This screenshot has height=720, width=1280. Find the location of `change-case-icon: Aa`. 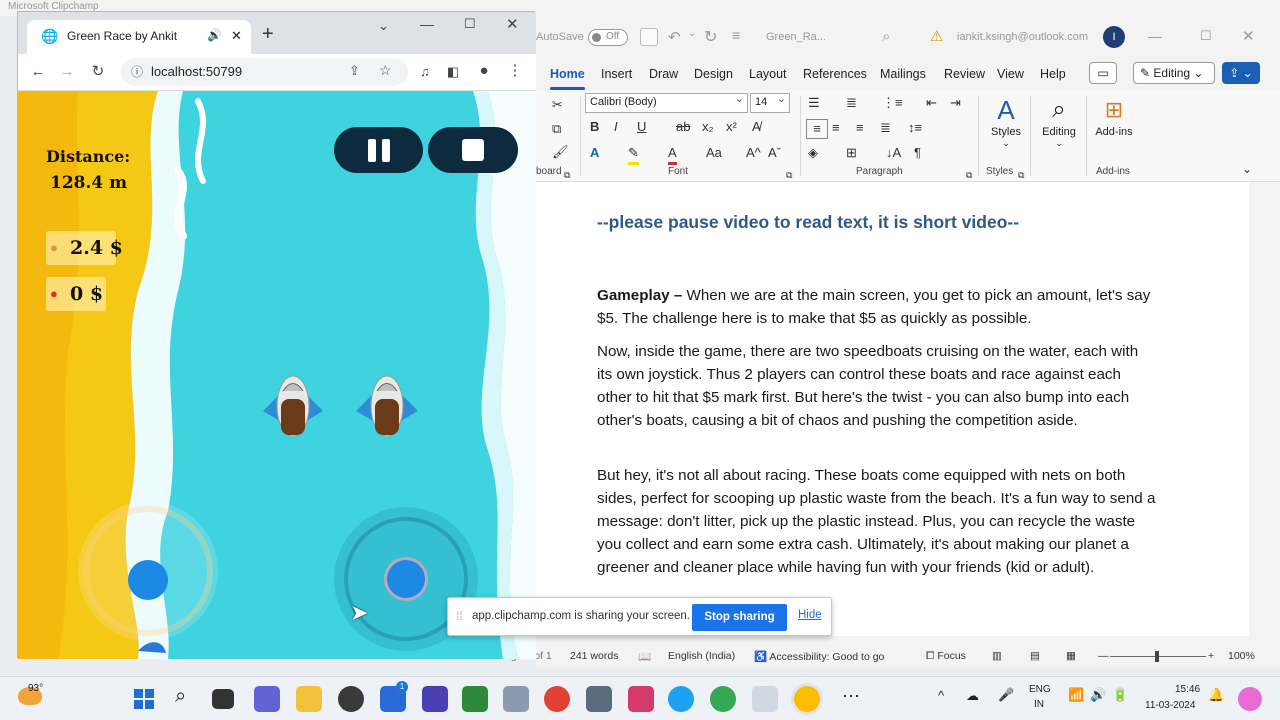

change-case-icon: Aa is located at coordinates (714, 153).